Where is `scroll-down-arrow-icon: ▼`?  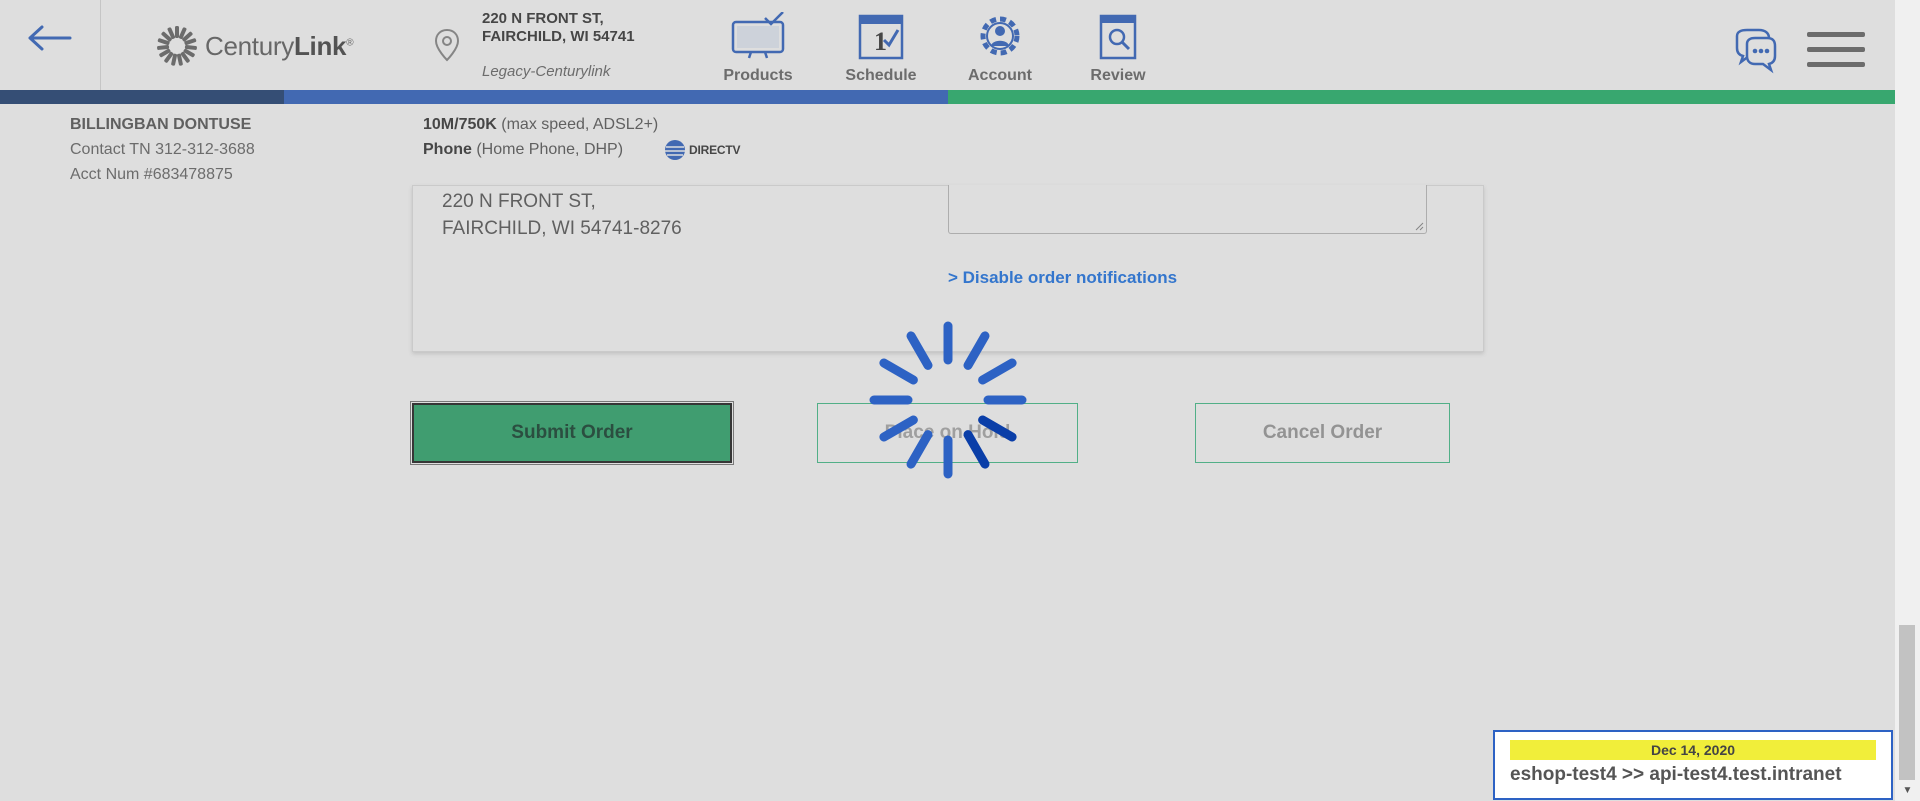 scroll-down-arrow-icon: ▼ is located at coordinates (1907, 791).